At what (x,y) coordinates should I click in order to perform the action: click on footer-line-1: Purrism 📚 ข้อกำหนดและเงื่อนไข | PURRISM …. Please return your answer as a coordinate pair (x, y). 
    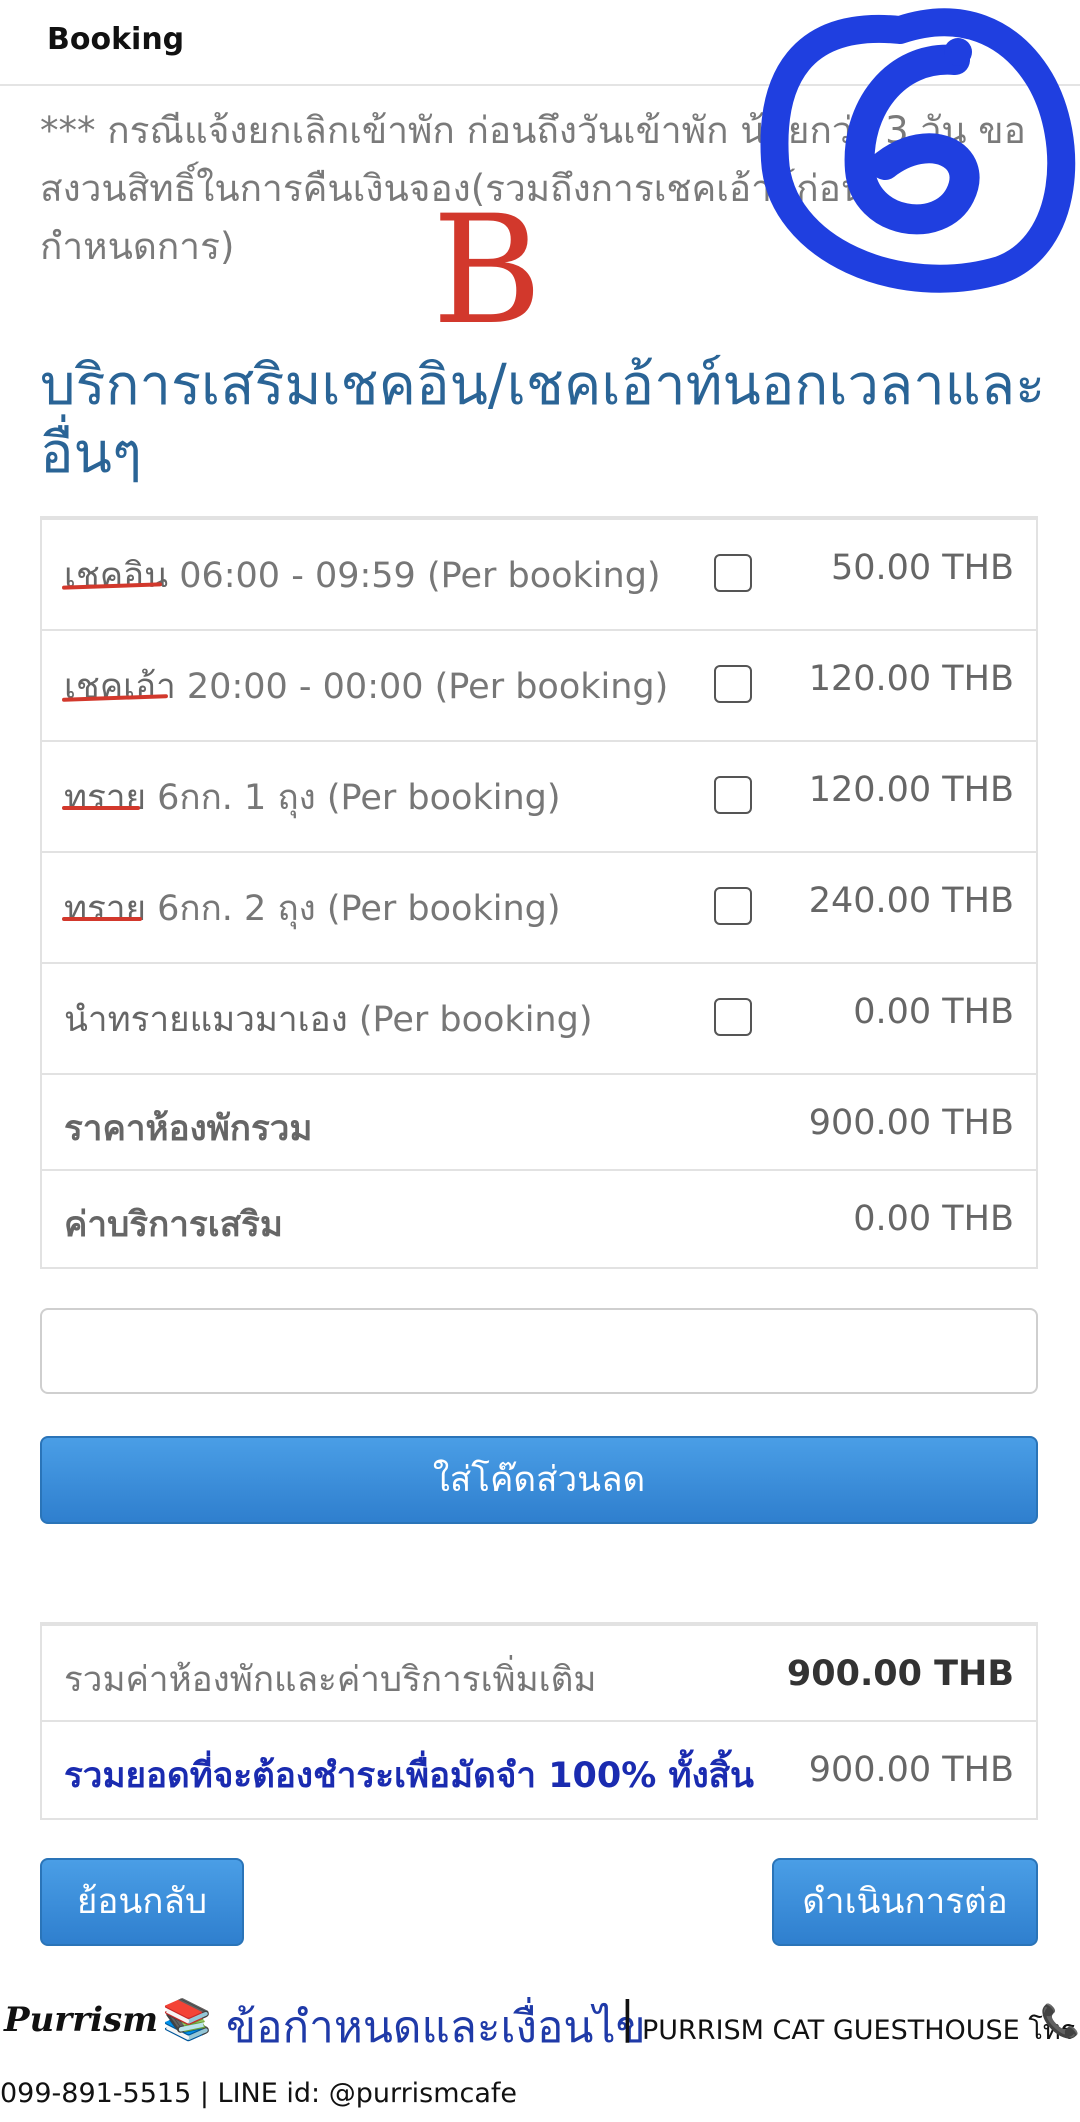
    Looking at the image, I should click on (540, 2022).